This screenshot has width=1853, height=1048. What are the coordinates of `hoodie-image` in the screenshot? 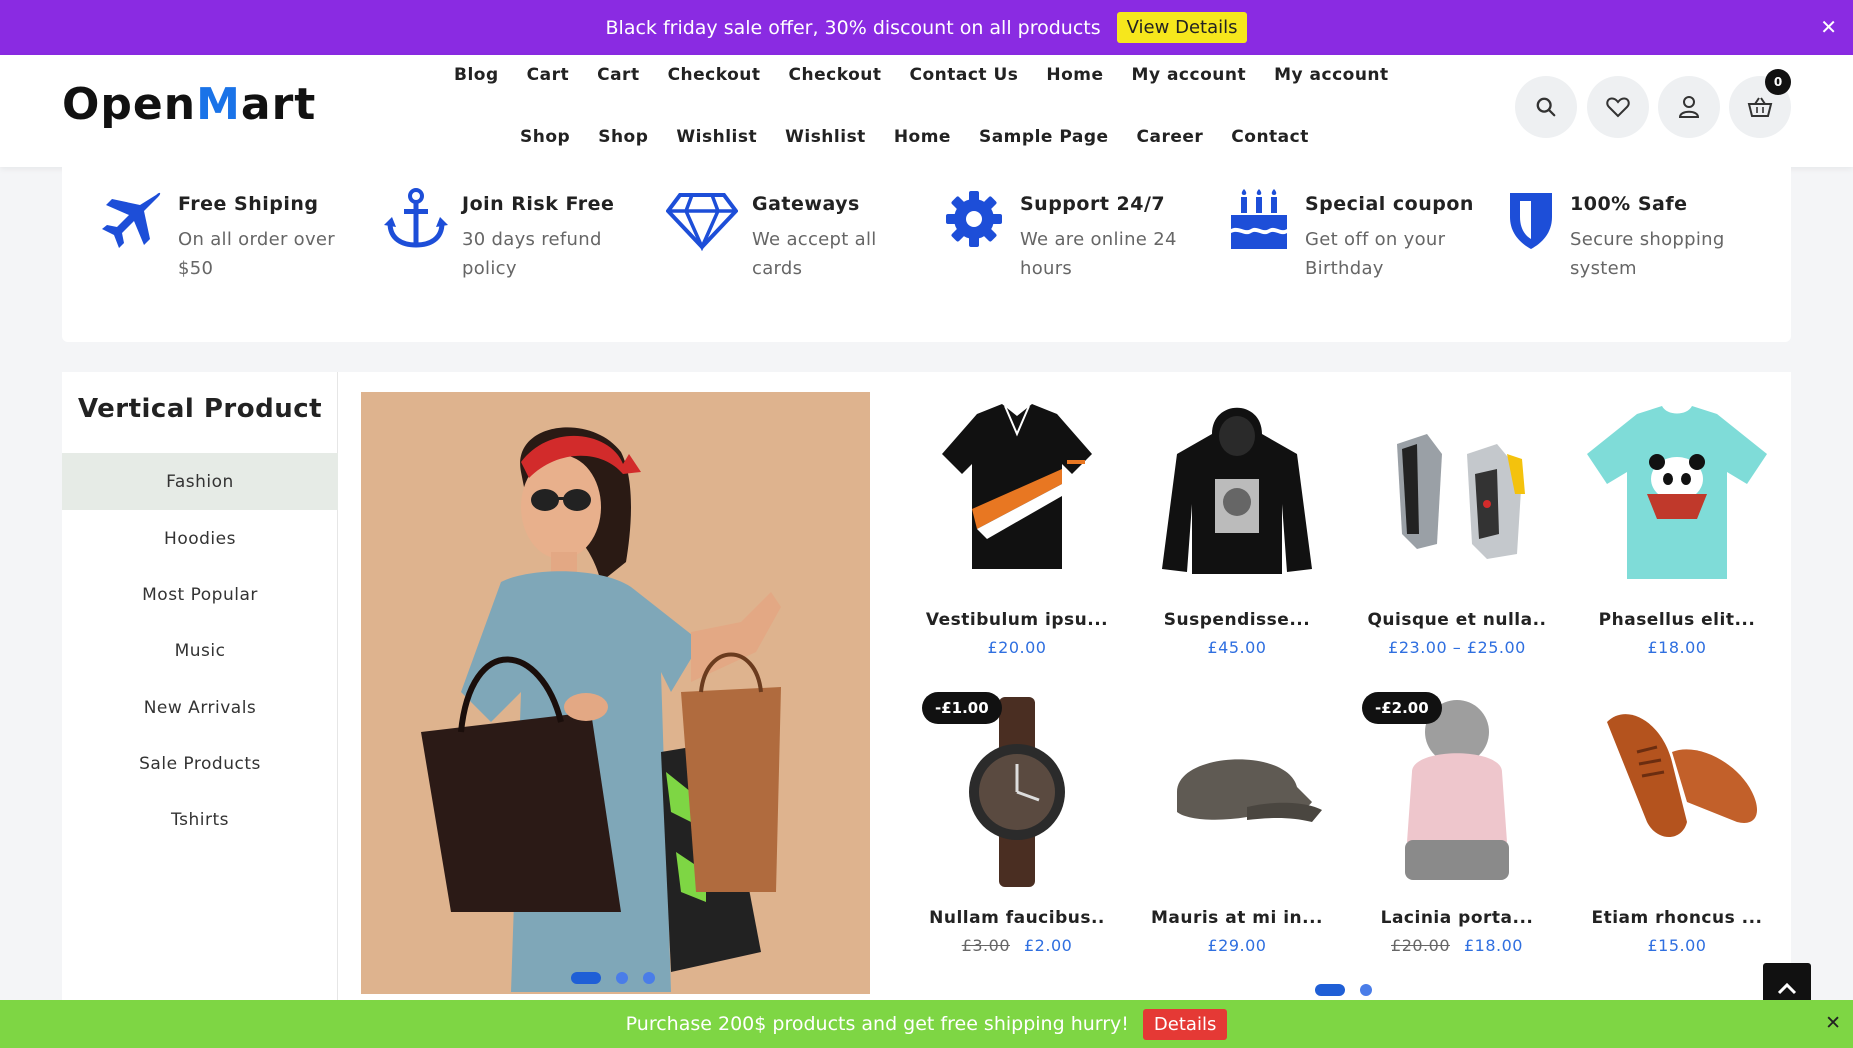 It's located at (1237, 490).